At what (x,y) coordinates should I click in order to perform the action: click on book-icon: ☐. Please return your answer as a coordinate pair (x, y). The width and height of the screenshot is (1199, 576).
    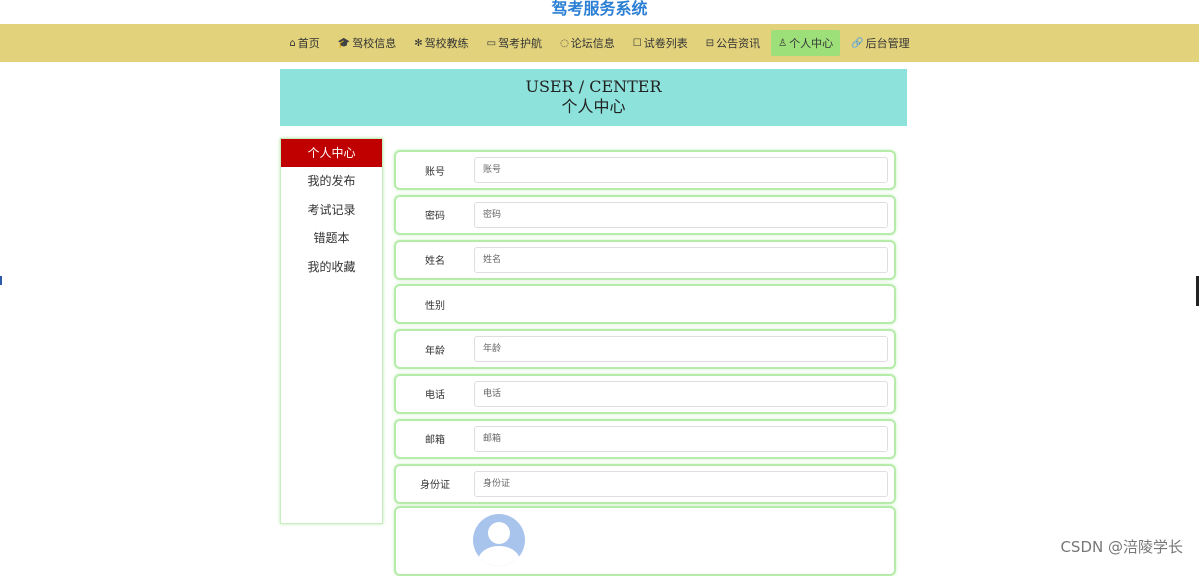
    Looking at the image, I should click on (637, 43).